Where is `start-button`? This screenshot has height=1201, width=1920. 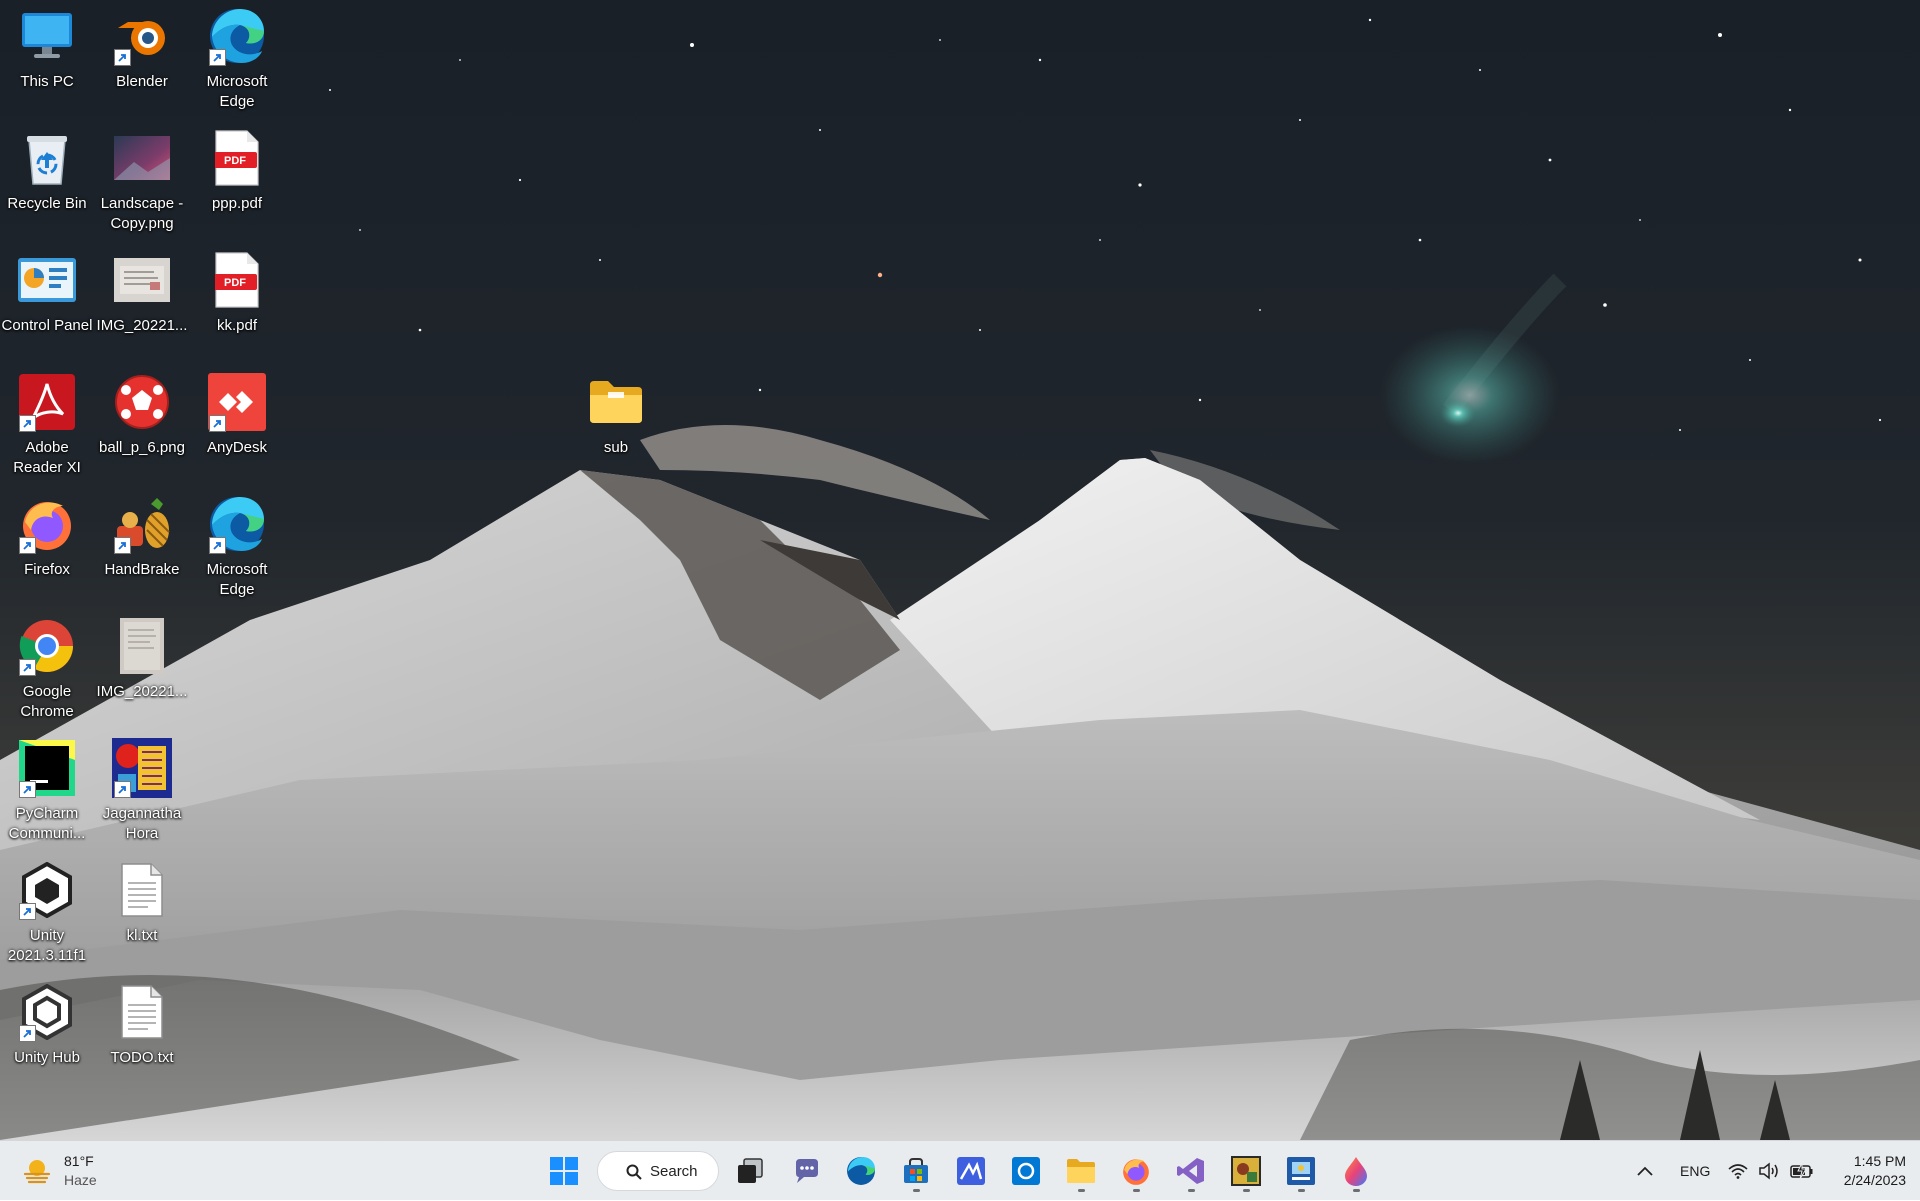 start-button is located at coordinates (564, 1171).